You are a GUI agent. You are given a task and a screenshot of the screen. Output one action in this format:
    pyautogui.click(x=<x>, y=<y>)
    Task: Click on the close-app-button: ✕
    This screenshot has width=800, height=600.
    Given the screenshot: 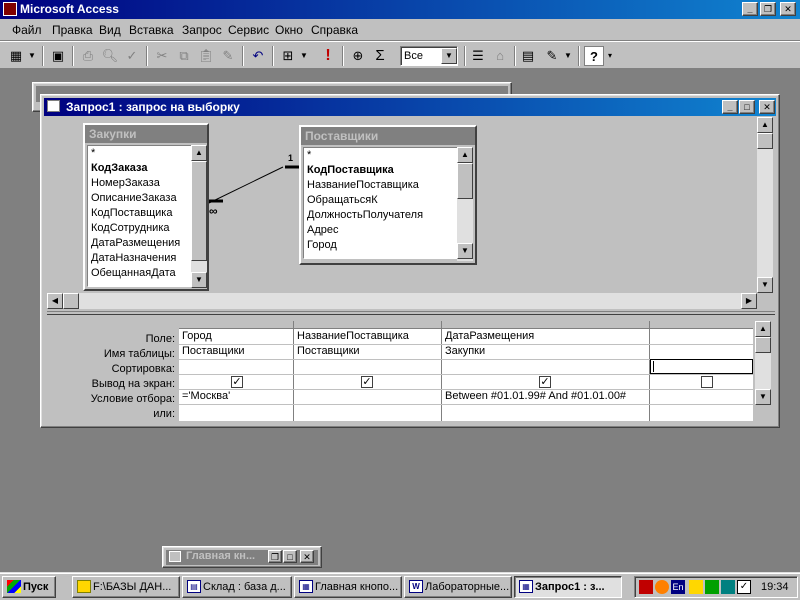 What is the action you would take?
    pyautogui.click(x=788, y=9)
    